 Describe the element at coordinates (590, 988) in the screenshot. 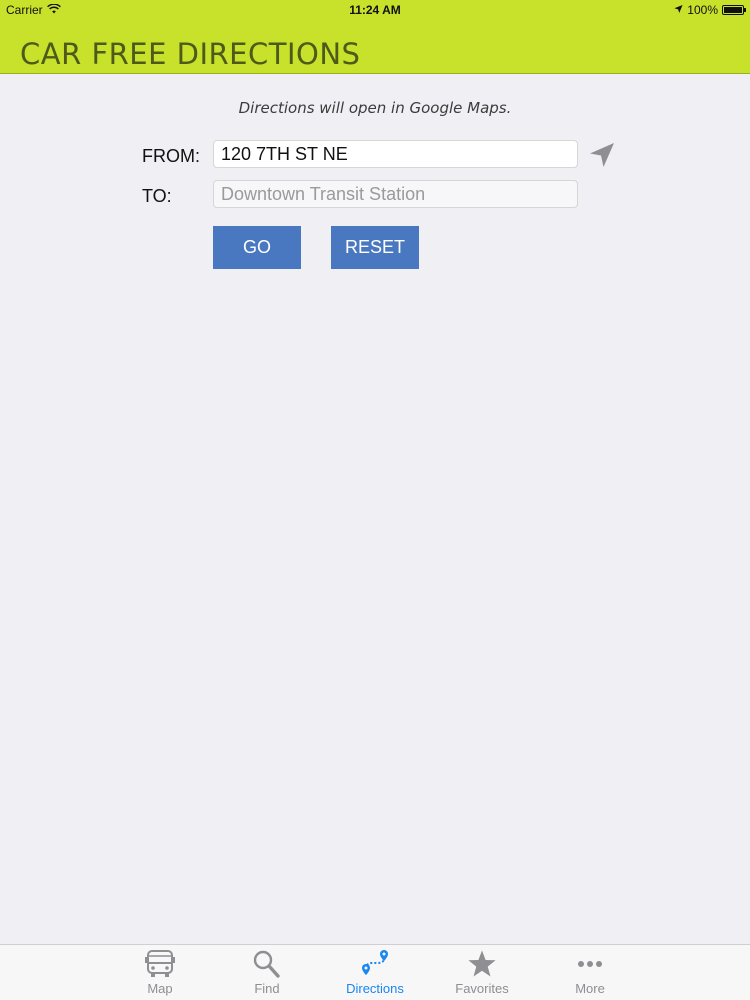

I see `tab-more-label: More` at that location.